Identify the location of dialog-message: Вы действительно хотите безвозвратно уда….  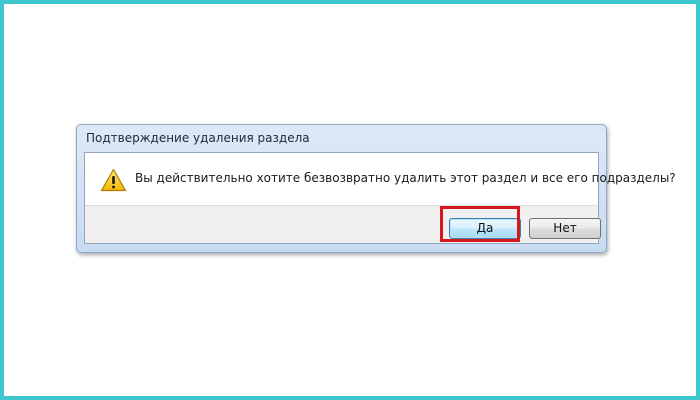
(405, 178).